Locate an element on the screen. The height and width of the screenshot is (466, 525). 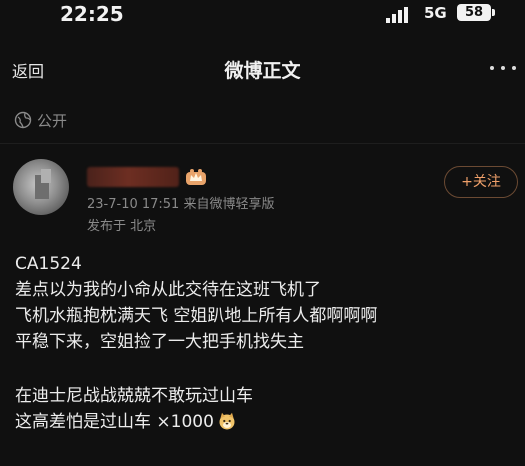
status-time: 22:25 is located at coordinates (92, 14).